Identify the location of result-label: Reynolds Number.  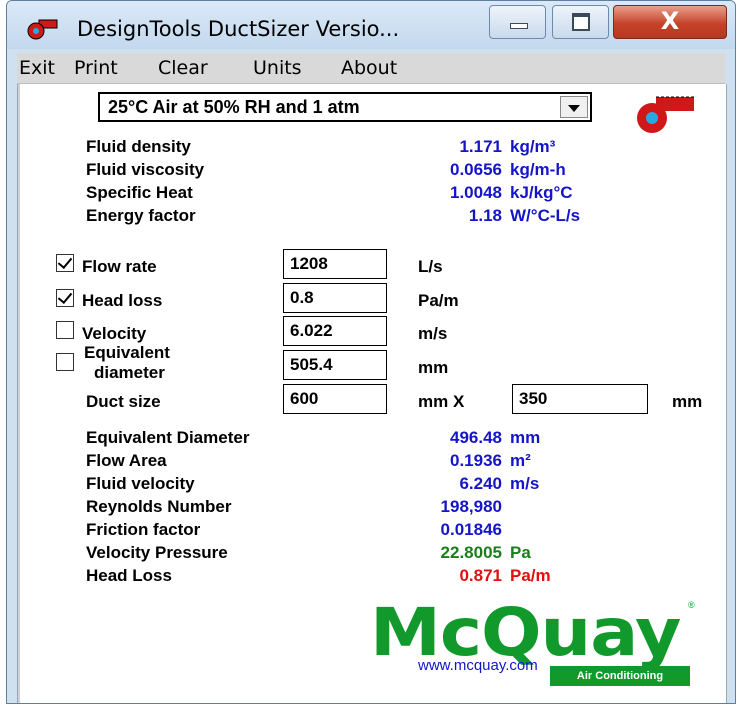
(159, 506).